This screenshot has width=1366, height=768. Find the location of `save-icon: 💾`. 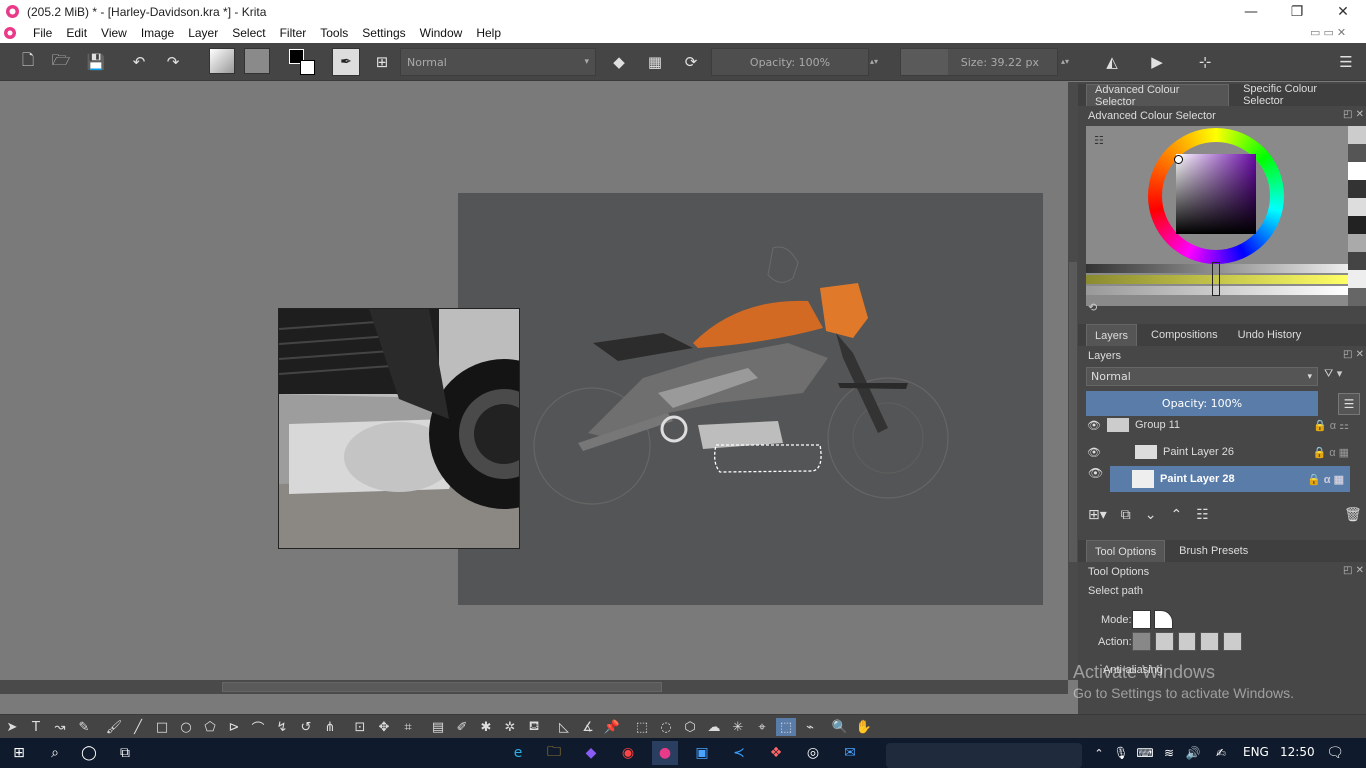

save-icon: 💾 is located at coordinates (96, 62).